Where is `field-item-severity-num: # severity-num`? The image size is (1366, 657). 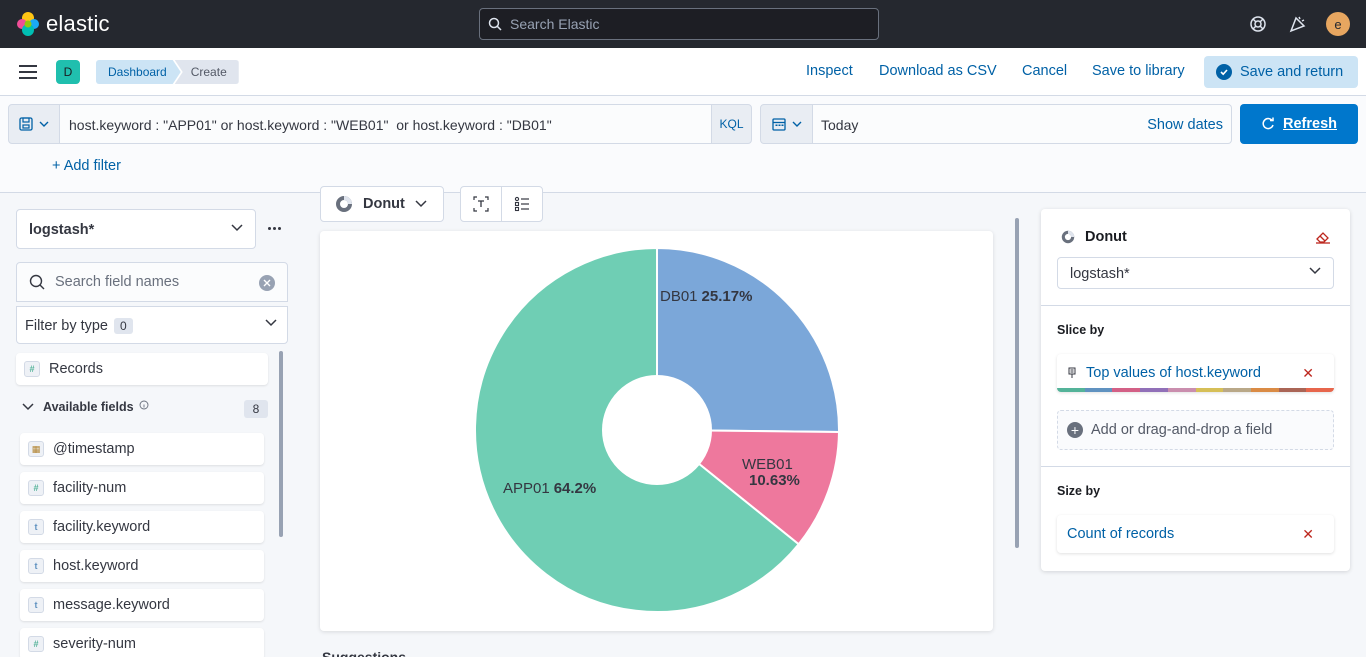 field-item-severity-num: # severity-num is located at coordinates (142, 642).